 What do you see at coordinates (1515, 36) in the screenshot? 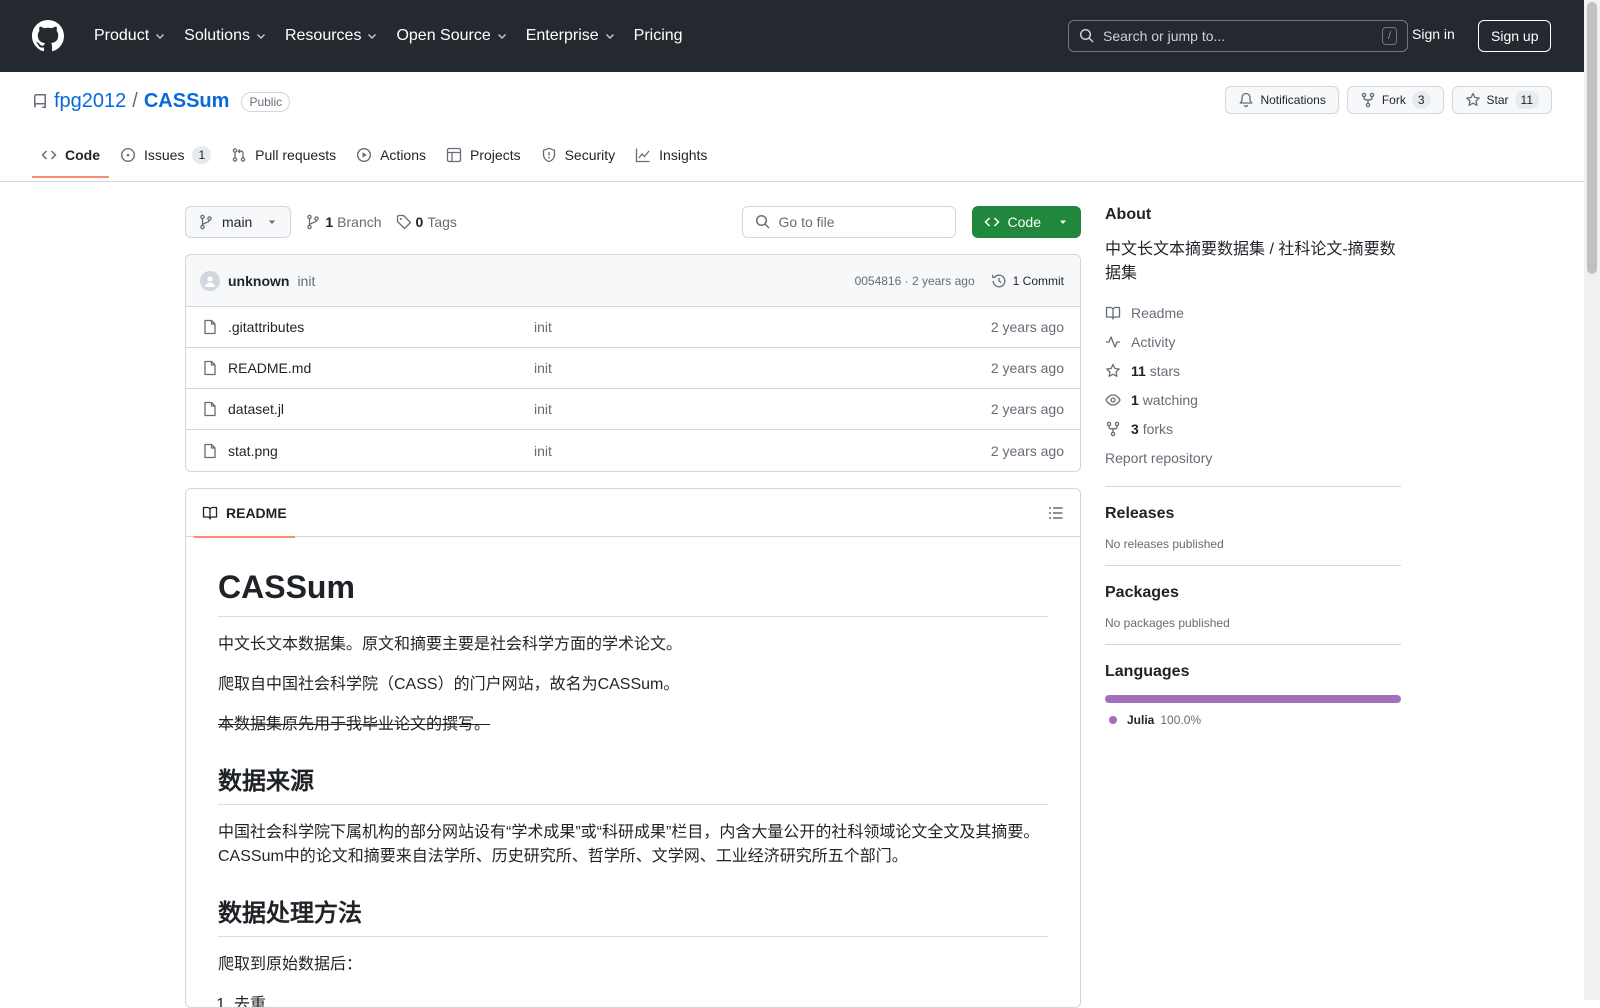
I see `sign-up-button: Sign up` at bounding box center [1515, 36].